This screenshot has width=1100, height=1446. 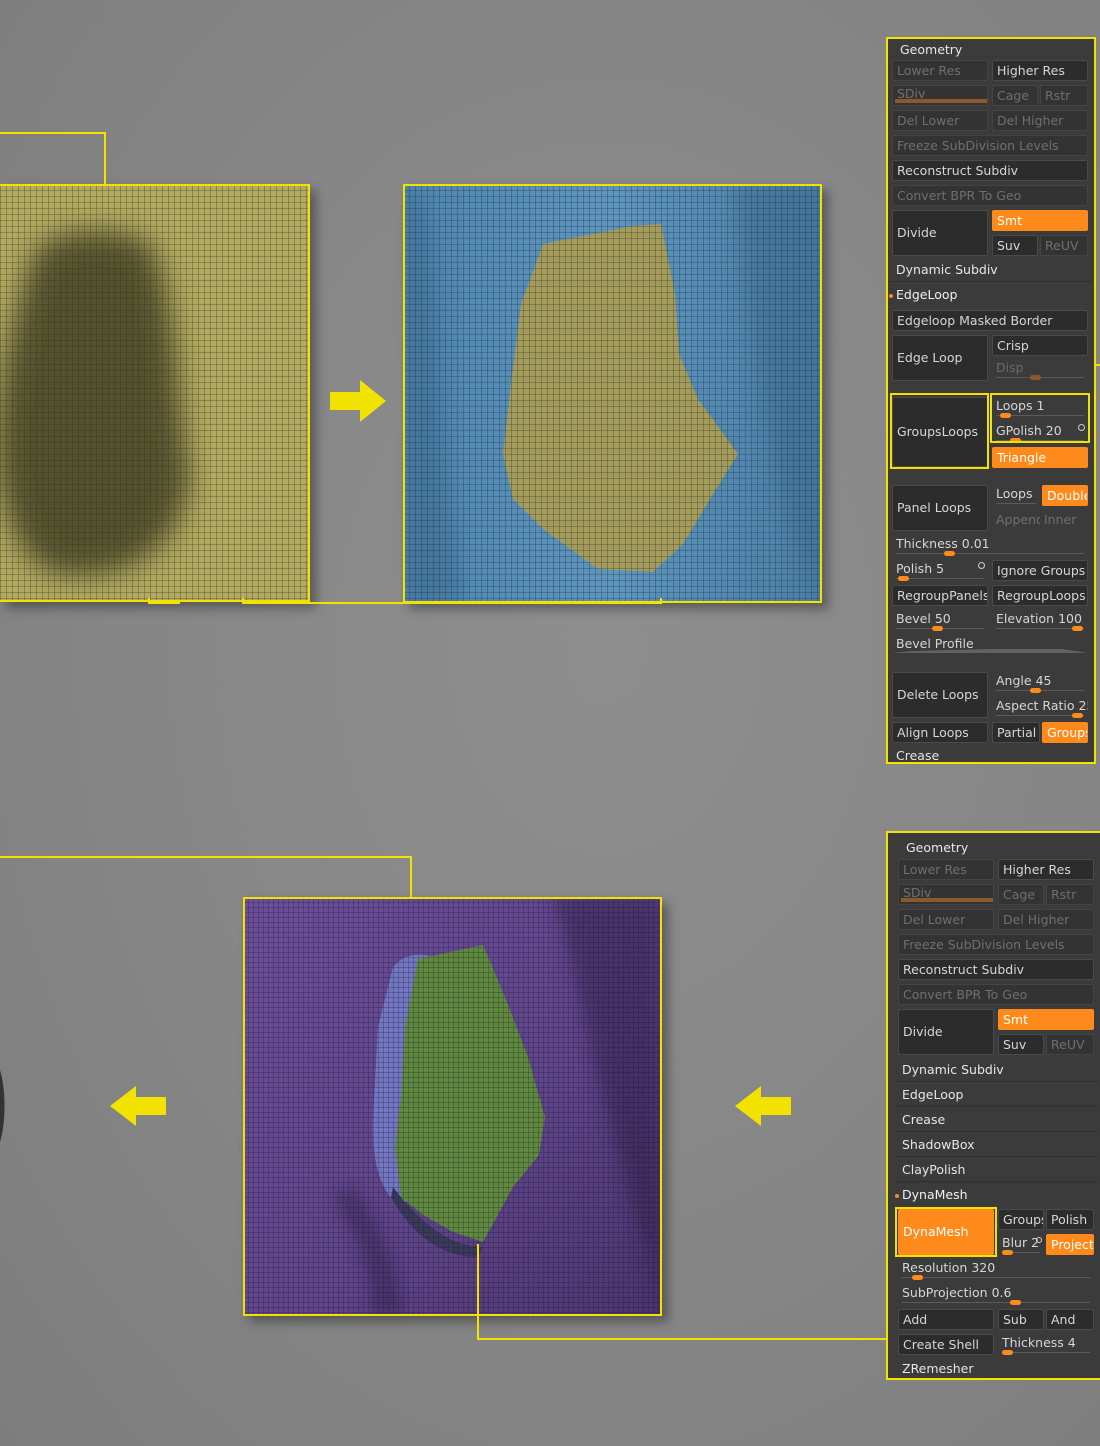 I want to click on and-button: And, so click(x=1070, y=1319).